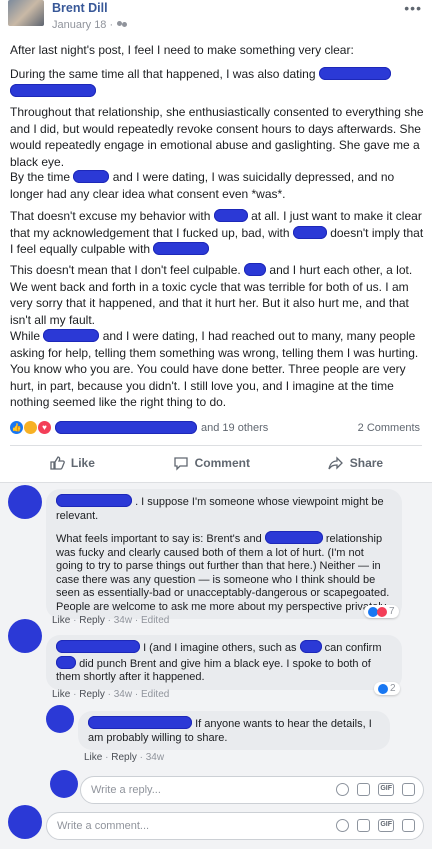 The width and height of the screenshot is (432, 849). I want to click on like-reaction-icon: 👍, so click(16, 427).